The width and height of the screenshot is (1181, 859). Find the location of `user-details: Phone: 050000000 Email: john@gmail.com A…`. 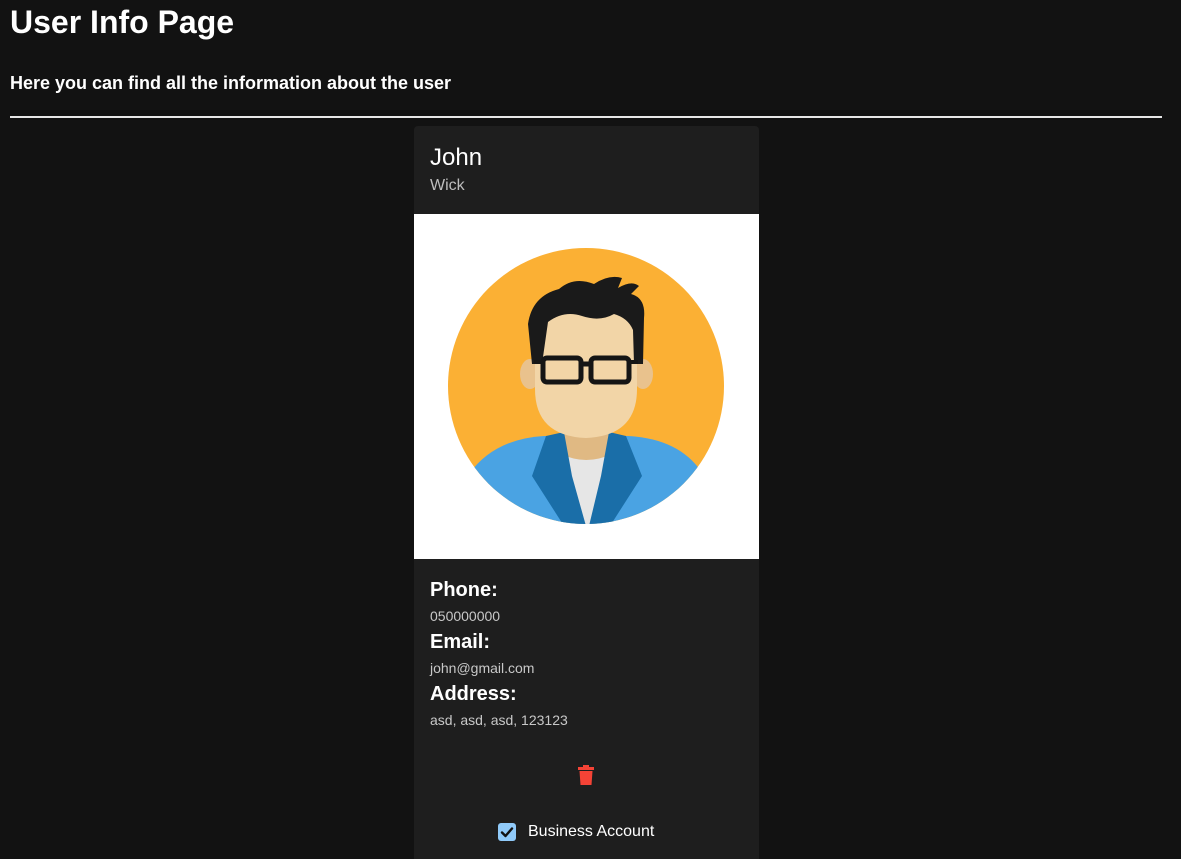

user-details: Phone: 050000000 Email: john@gmail.com A… is located at coordinates (586, 655).